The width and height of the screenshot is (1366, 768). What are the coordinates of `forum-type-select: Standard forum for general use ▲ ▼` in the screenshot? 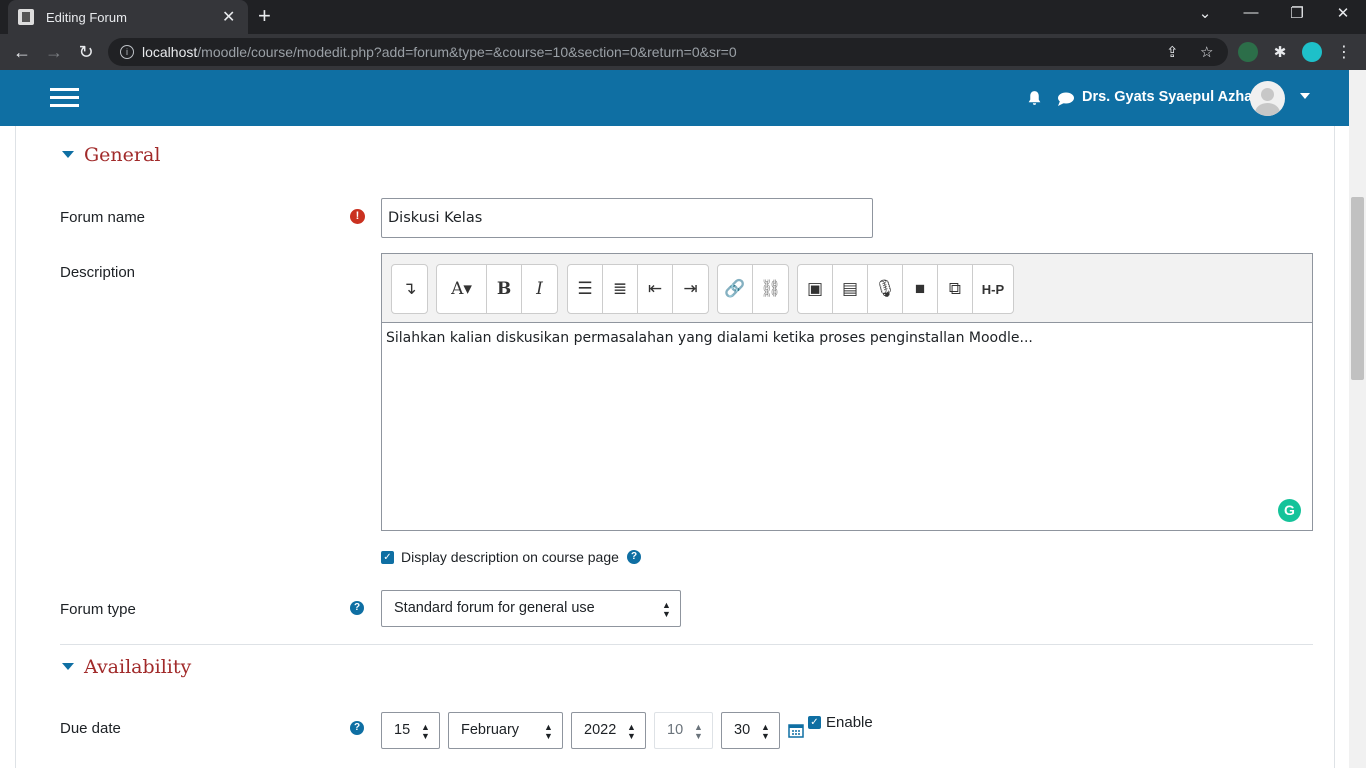 It's located at (531, 608).